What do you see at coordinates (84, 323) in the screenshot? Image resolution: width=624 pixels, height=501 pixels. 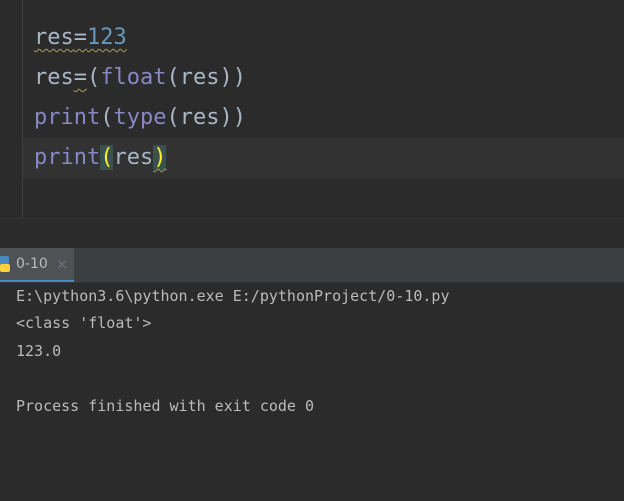 I see `console-line-output: <class 'float'>` at bounding box center [84, 323].